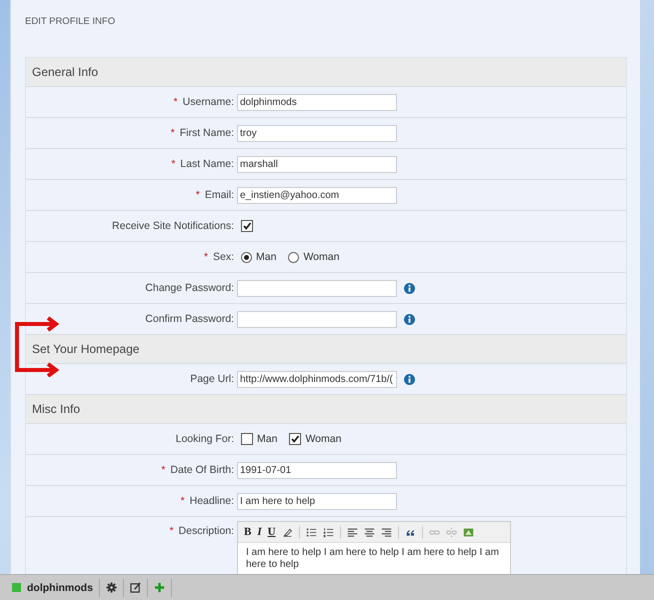 This screenshot has width=654, height=600. Describe the element at coordinates (86, 349) in the screenshot. I see `section-title: Set Your Homepage` at that location.